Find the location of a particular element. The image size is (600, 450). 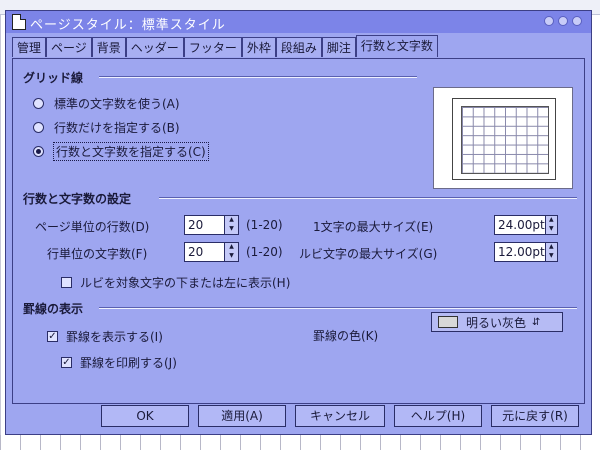

radio-lines-only: 行数だけを指定する(B) is located at coordinates (106, 127).